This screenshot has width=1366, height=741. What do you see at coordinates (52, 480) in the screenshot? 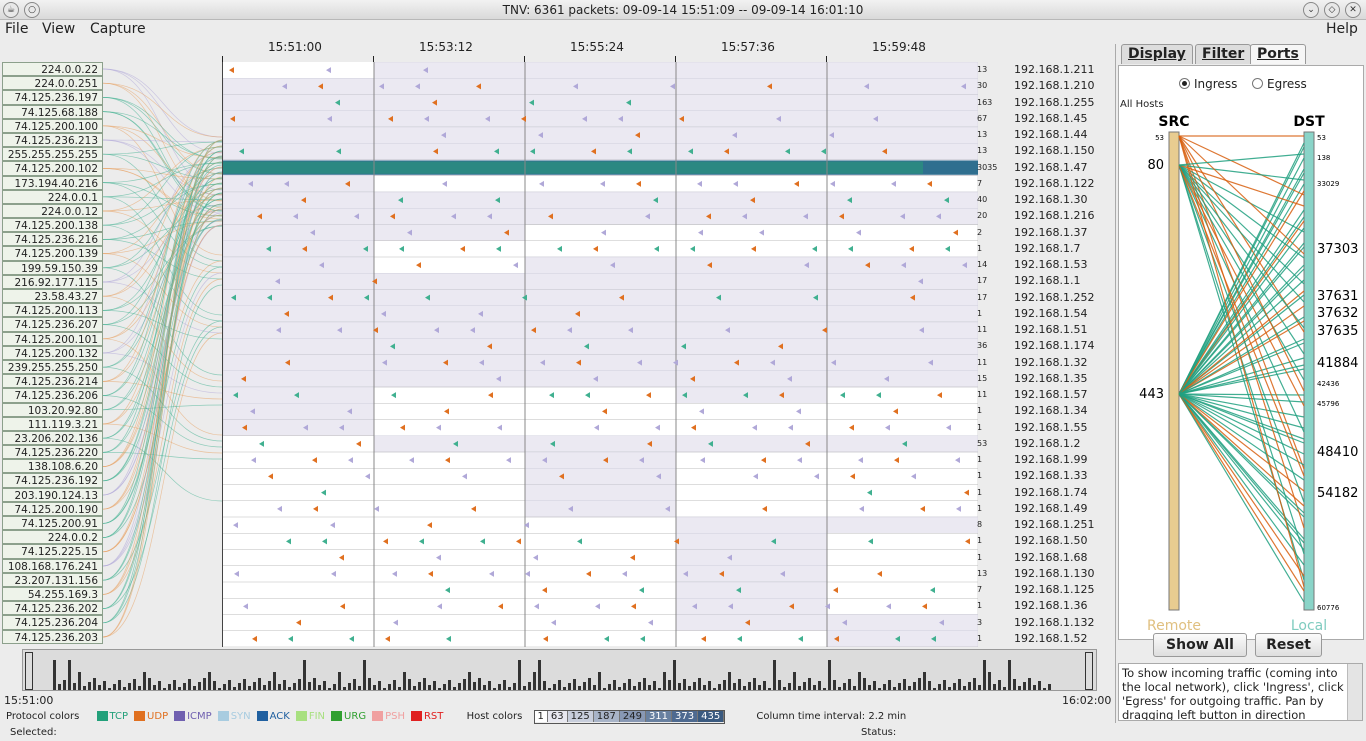
I see `remote-host-item: 74.125.236.192` at bounding box center [52, 480].